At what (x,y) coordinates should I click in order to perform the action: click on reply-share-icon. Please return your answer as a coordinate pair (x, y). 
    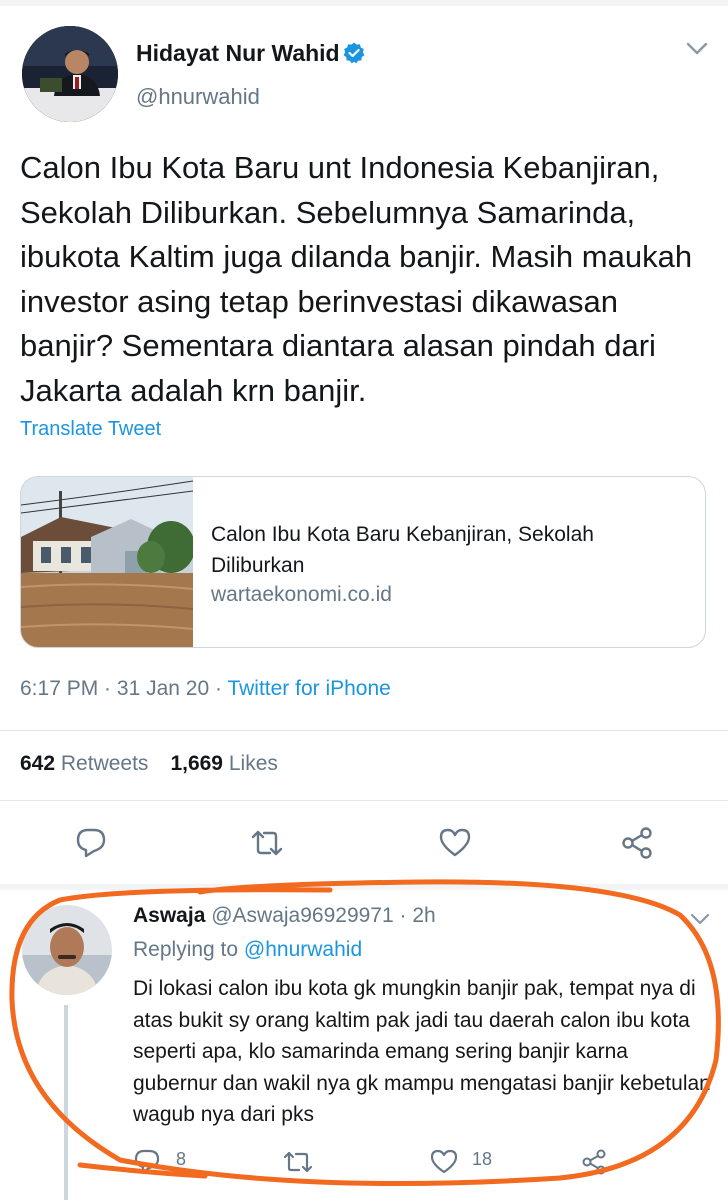
    Looking at the image, I should click on (594, 1162).